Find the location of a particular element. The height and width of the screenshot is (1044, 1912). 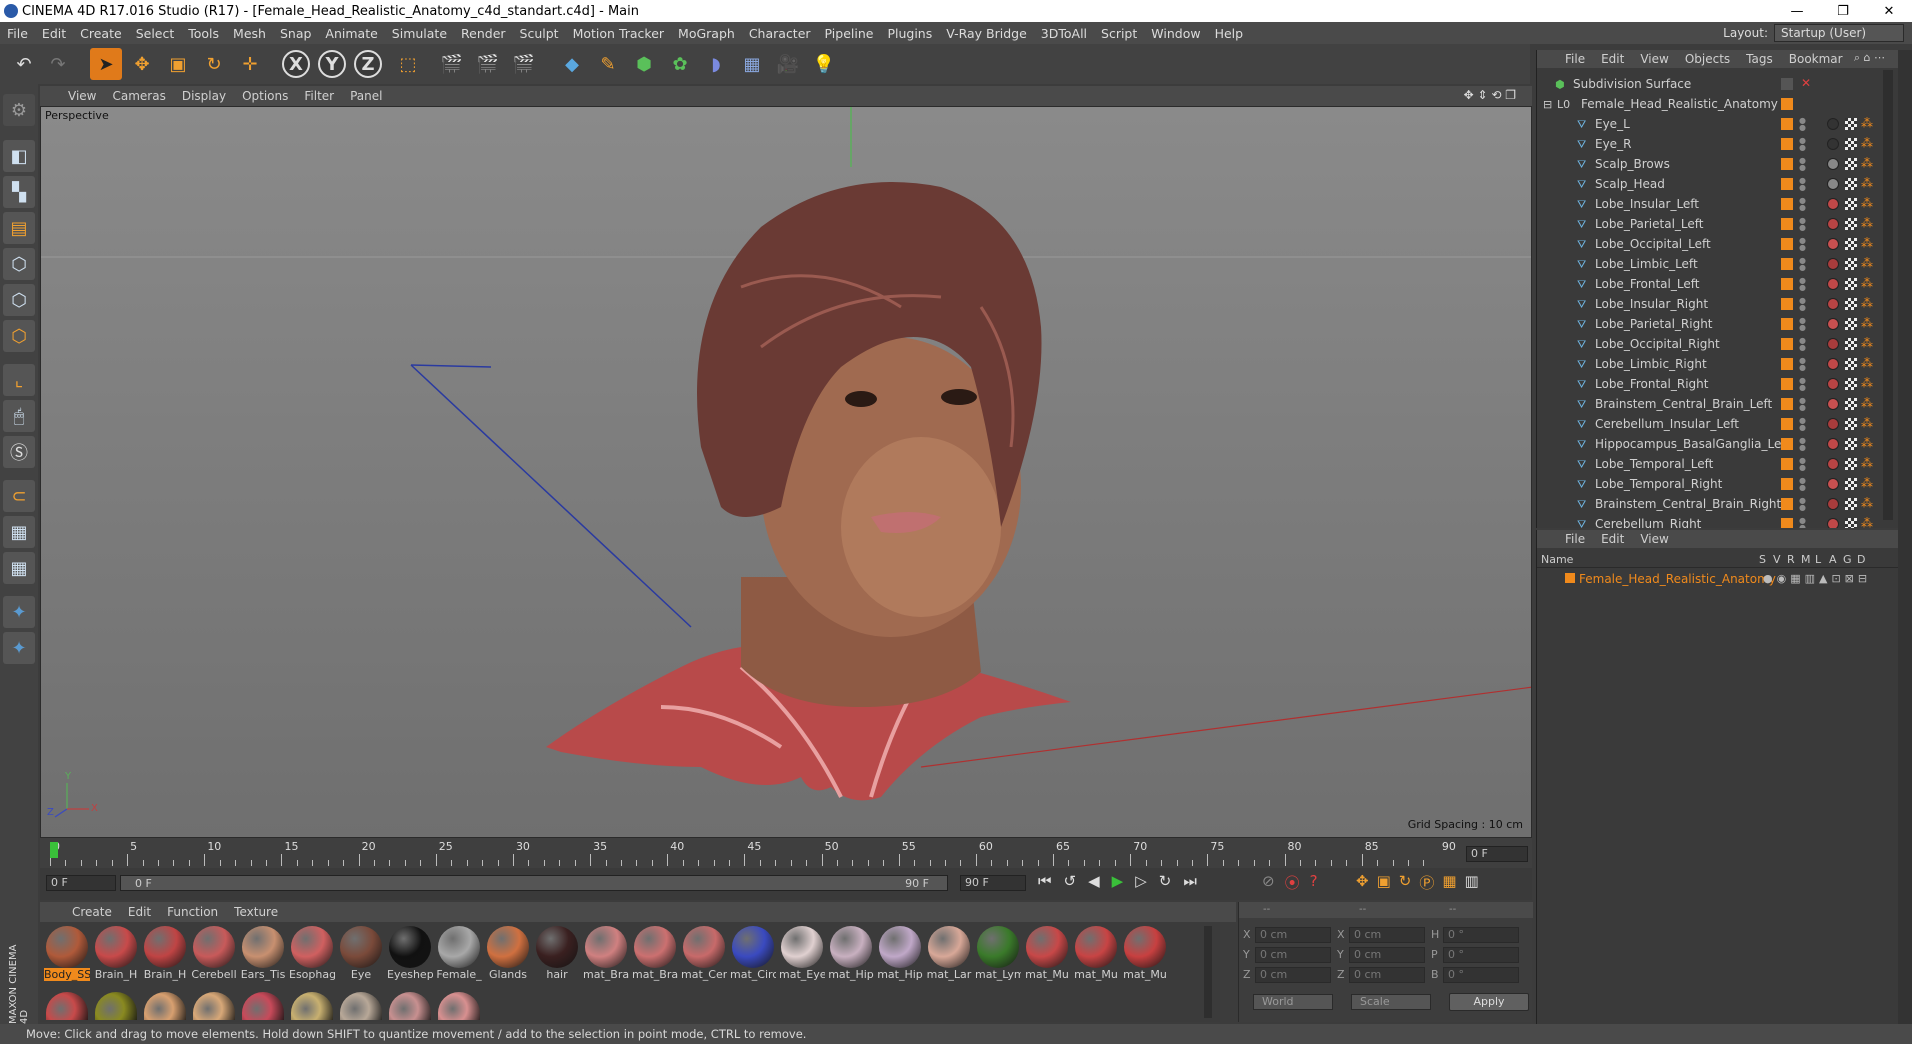

material-swatch: mat_Bra is located at coordinates (606, 955).